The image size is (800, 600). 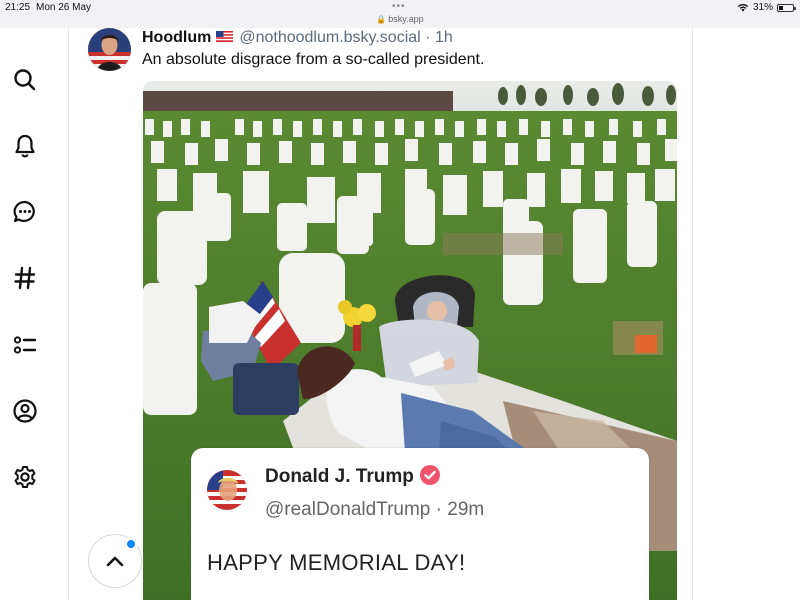 What do you see at coordinates (25, 411) in the screenshot?
I see `profile-icon` at bounding box center [25, 411].